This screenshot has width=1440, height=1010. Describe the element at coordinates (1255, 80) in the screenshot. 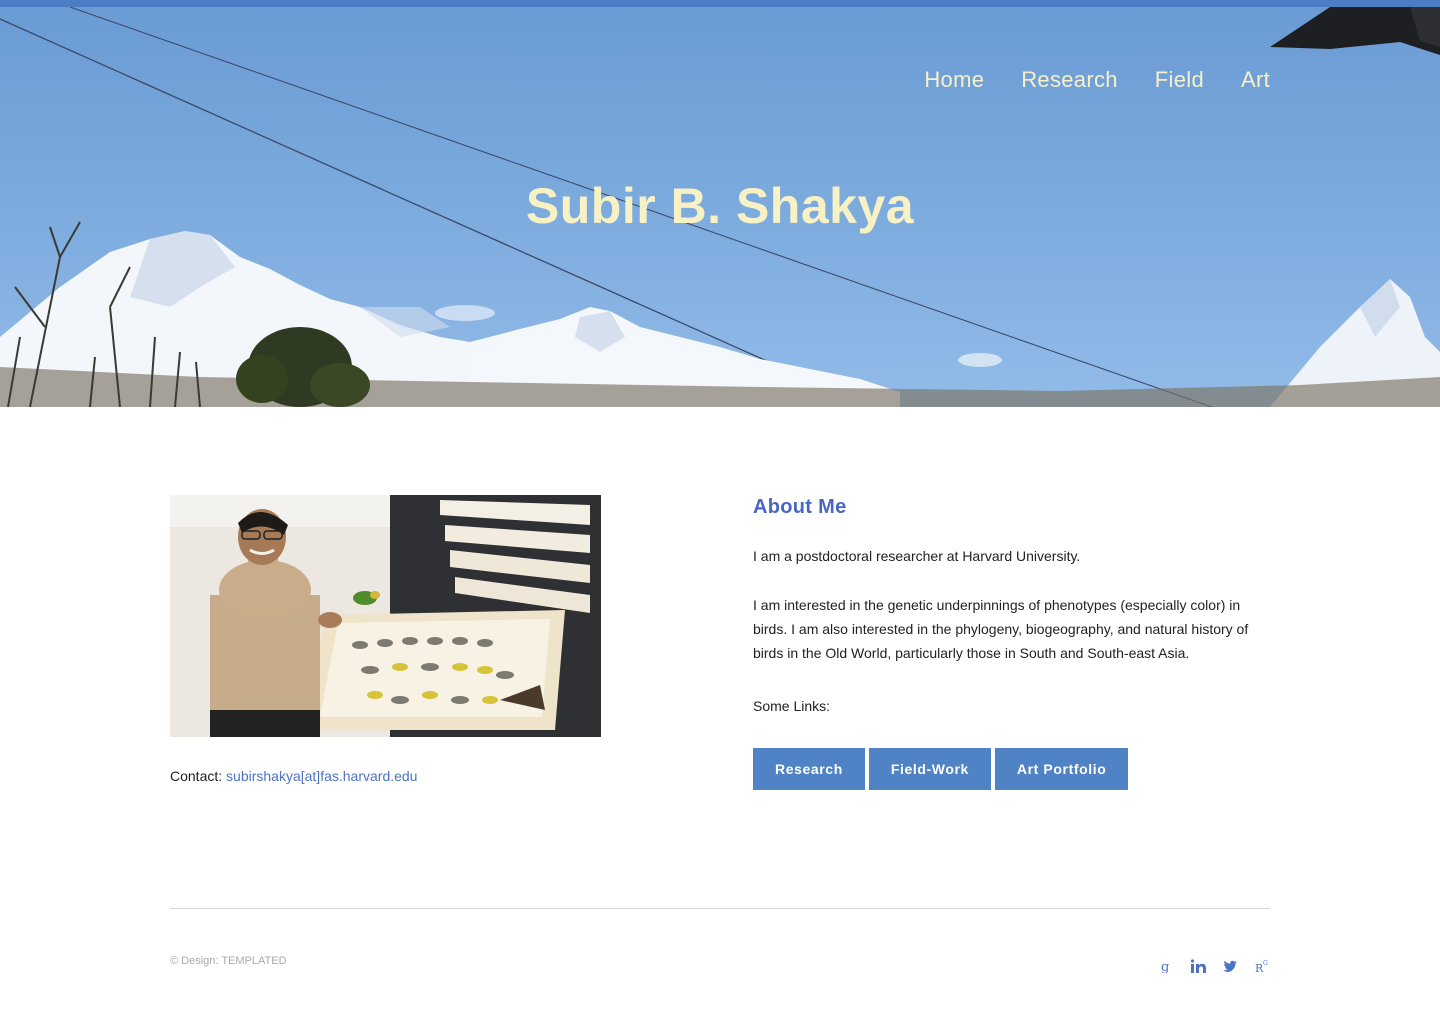

I see `nav-item-art: Art` at that location.